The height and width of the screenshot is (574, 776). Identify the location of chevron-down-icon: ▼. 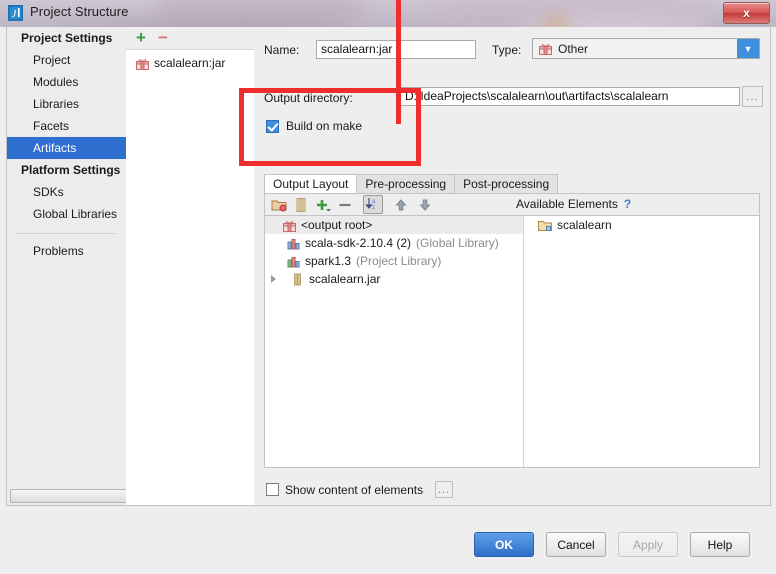
(748, 48).